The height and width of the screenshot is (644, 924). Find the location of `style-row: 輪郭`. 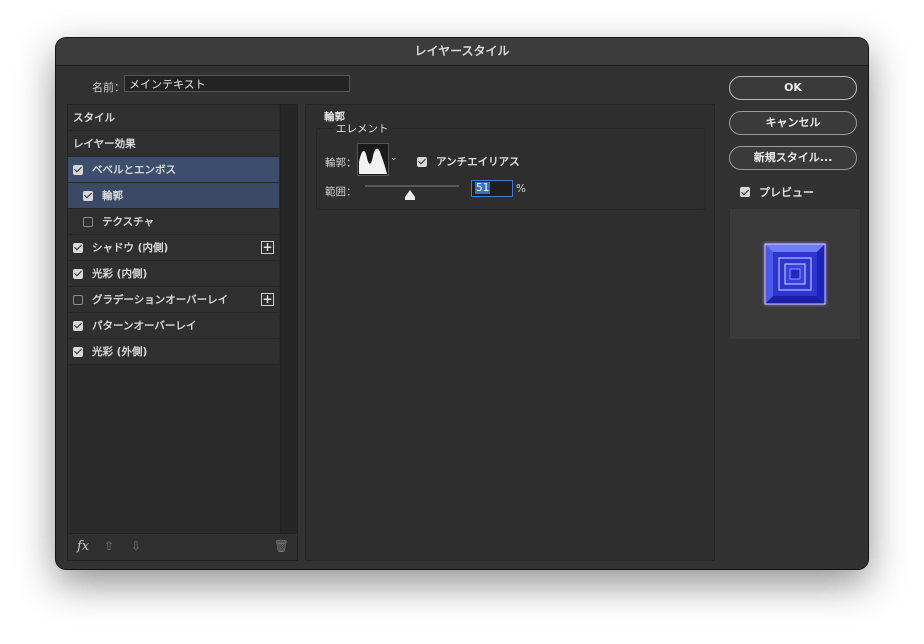

style-row: 輪郭 is located at coordinates (173, 196).